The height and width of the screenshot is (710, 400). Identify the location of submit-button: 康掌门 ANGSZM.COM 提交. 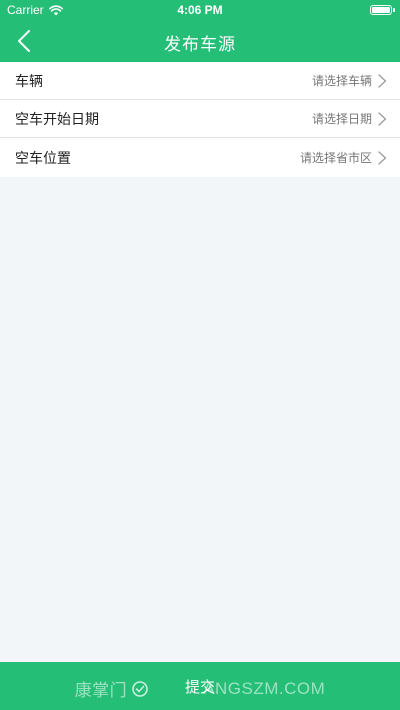
(200, 686).